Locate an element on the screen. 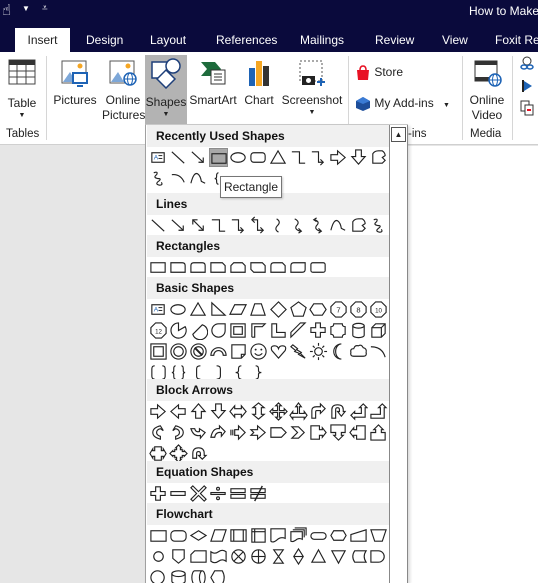 This screenshot has height=583, width=538. shape-curved-d-icon is located at coordinates (218, 432).